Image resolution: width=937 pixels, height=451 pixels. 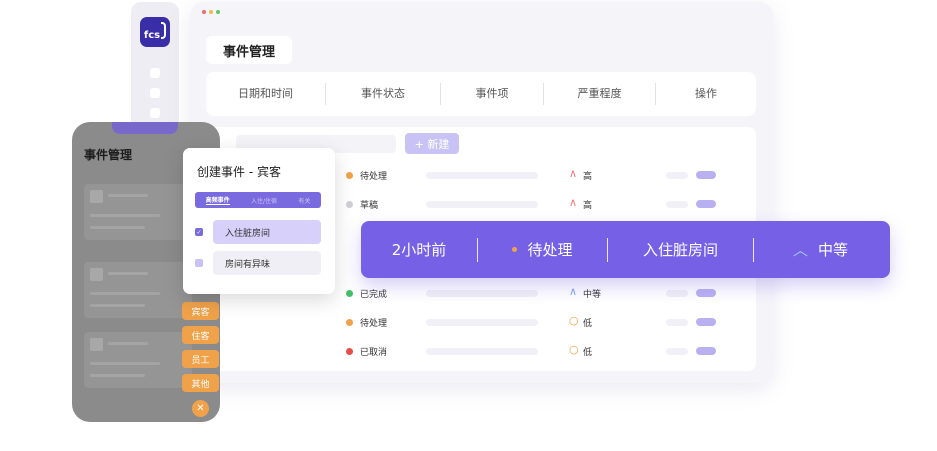 I want to click on banner-severity-label: 中等, so click(x=833, y=250).